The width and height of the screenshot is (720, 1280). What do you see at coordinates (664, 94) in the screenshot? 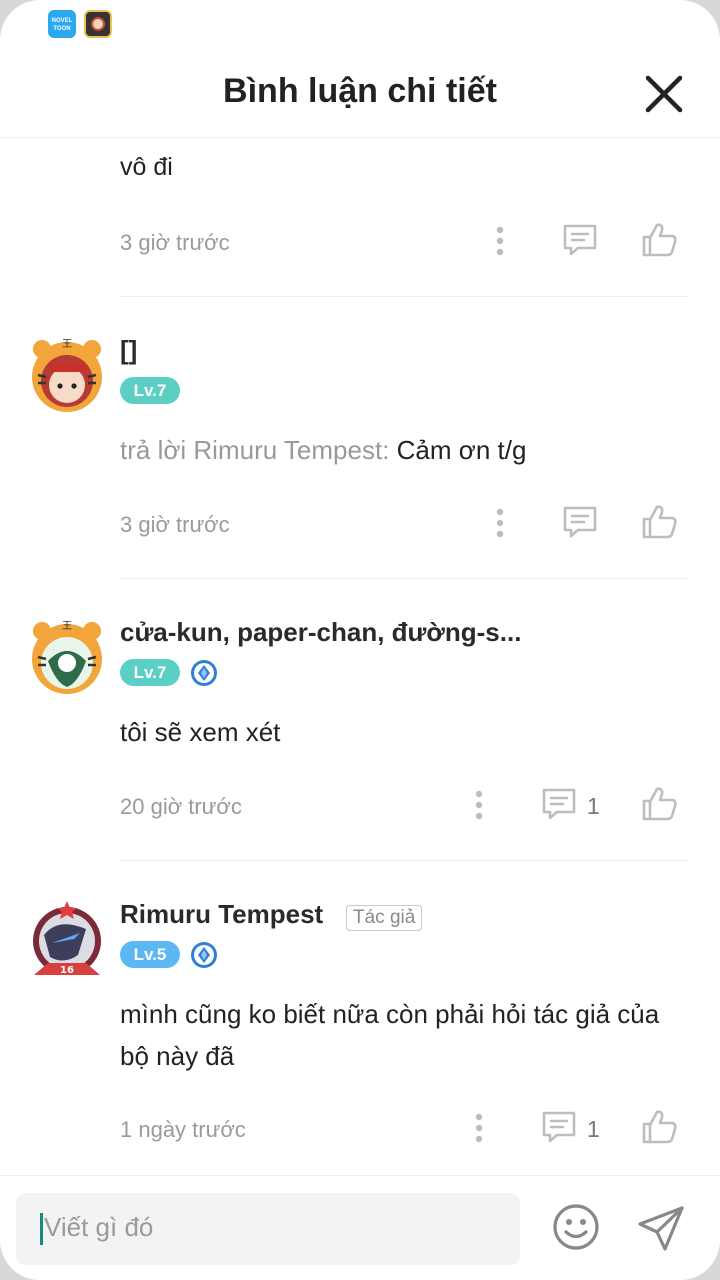
I see `close-icon` at bounding box center [664, 94].